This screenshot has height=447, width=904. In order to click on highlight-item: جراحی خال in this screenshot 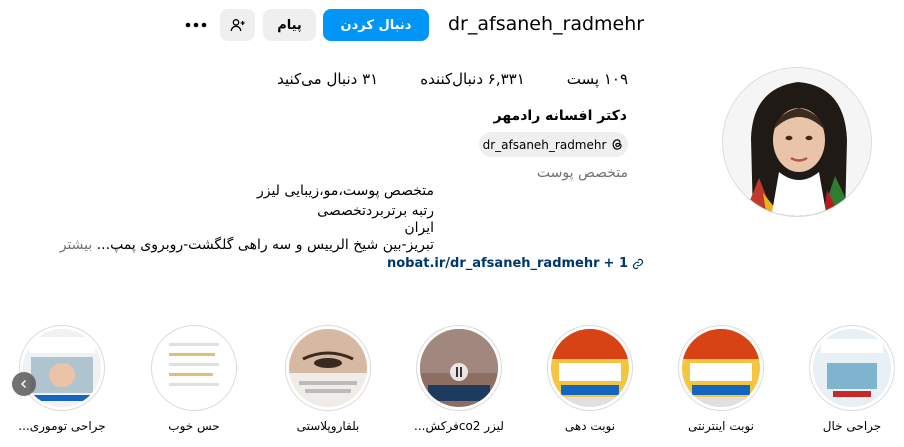, I will do `click(852, 379)`.